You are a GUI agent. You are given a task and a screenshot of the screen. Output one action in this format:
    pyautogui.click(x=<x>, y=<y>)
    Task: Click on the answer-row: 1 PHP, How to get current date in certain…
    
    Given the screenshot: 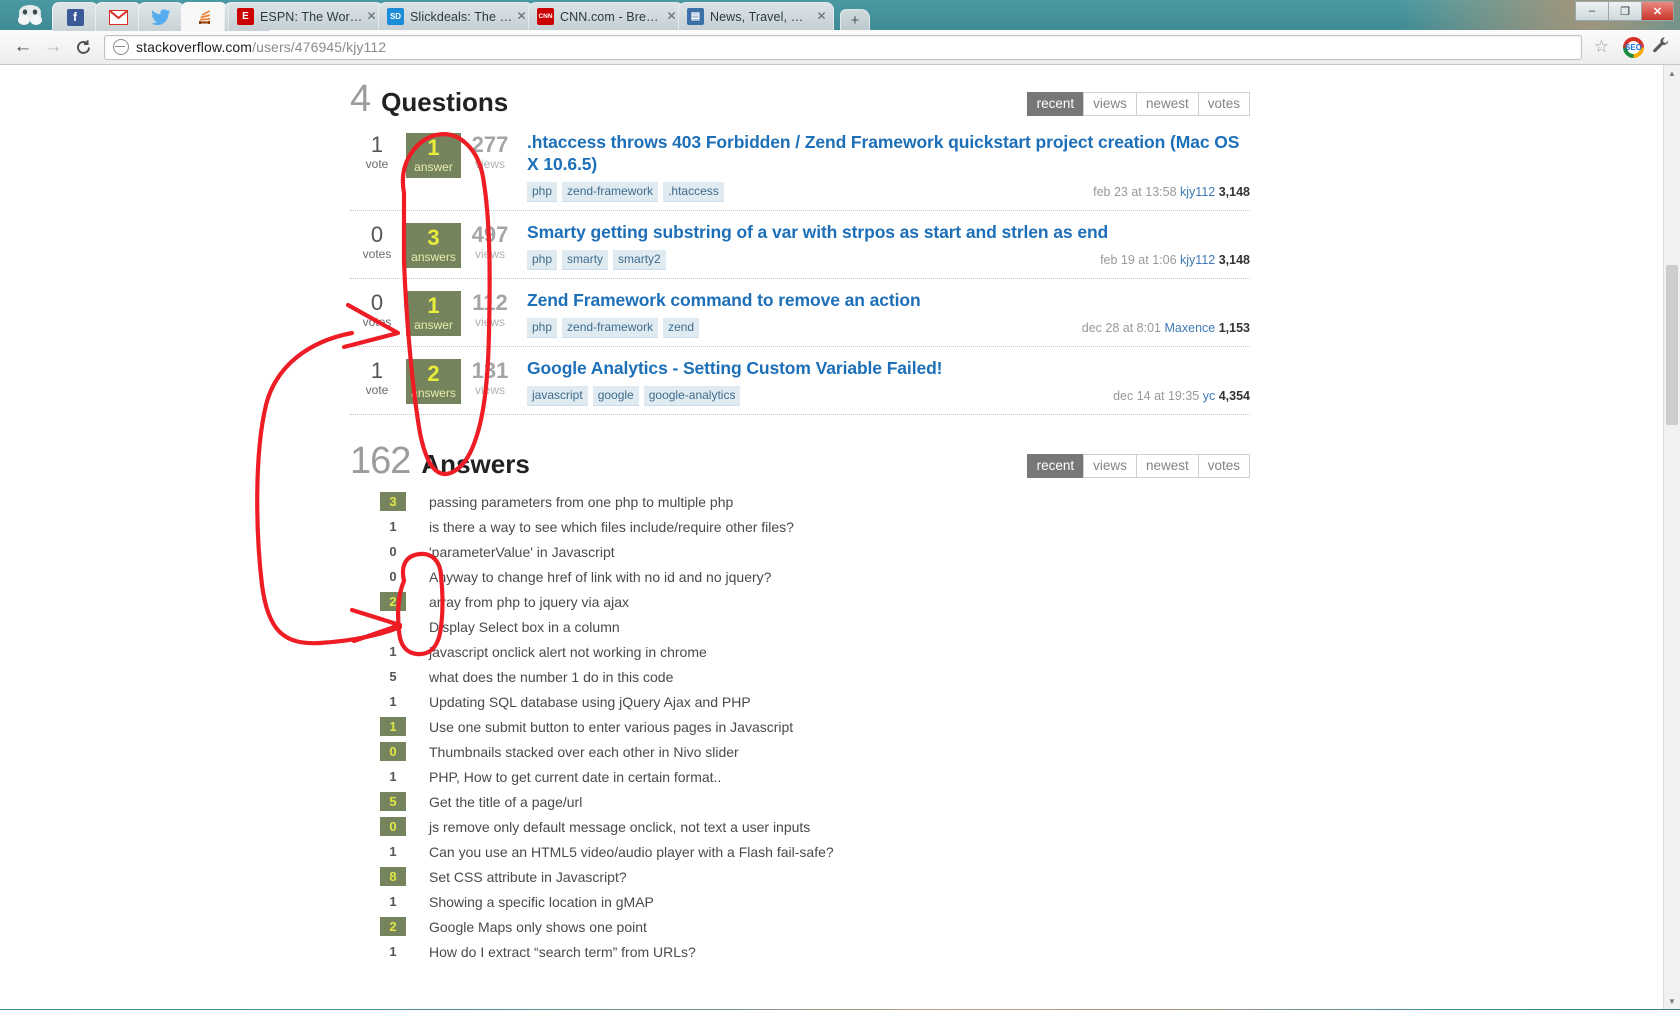 What is the action you would take?
    pyautogui.click(x=800, y=776)
    